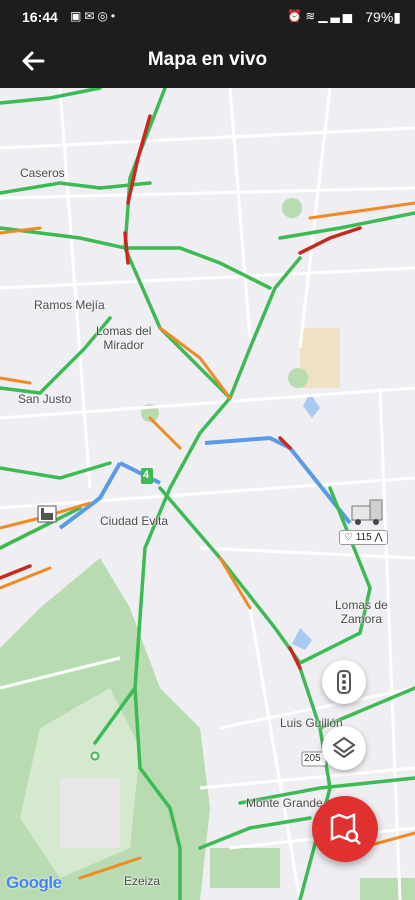 The height and width of the screenshot is (900, 415). I want to click on place-ezeiza: Ezeiza, so click(142, 881).